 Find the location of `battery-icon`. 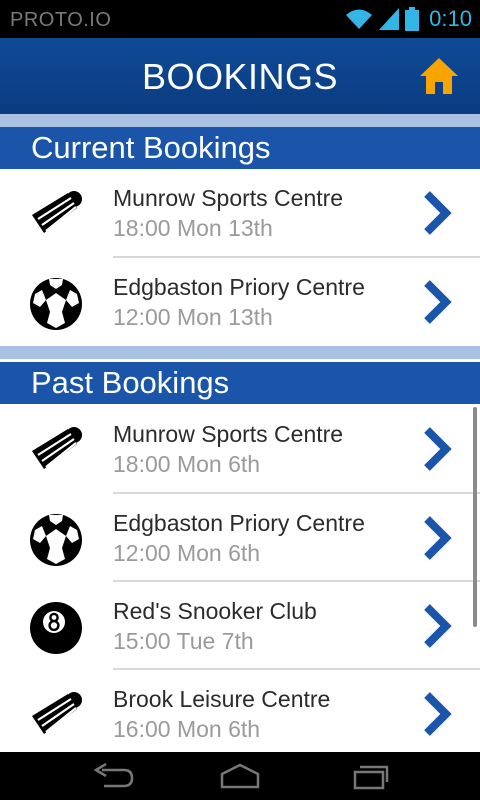

battery-icon is located at coordinates (412, 19).